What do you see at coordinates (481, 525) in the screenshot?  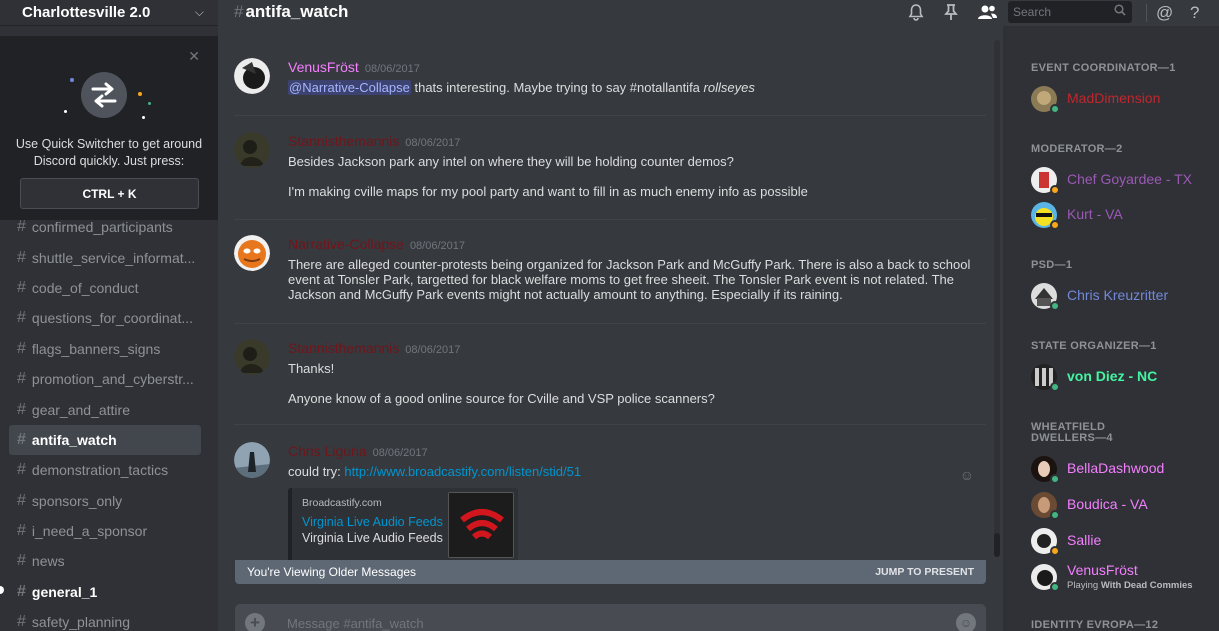 I see `embed-thumbnail` at bounding box center [481, 525].